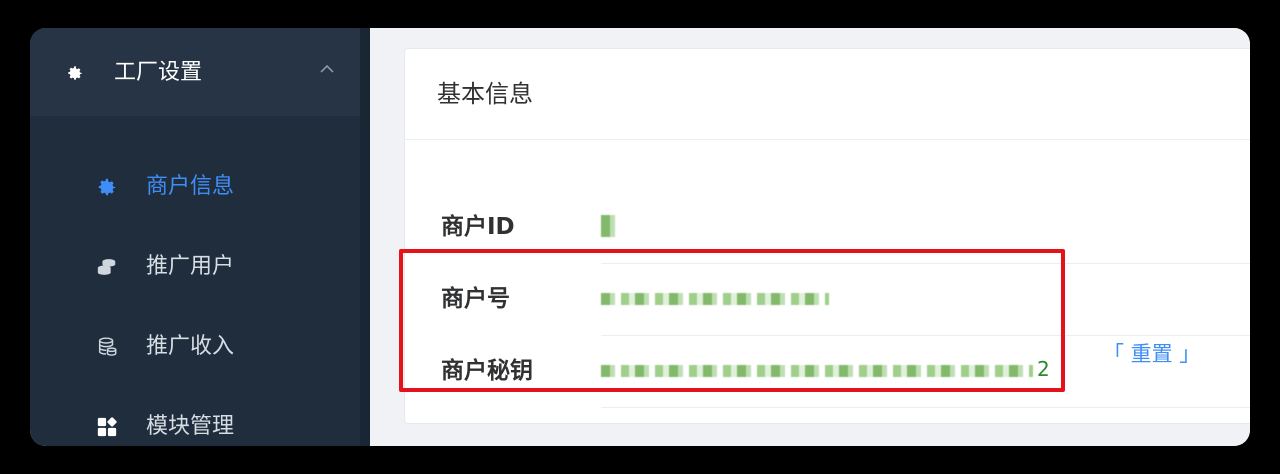 The height and width of the screenshot is (474, 1280). Describe the element at coordinates (106, 267) in the screenshot. I see `coins-icon` at that location.